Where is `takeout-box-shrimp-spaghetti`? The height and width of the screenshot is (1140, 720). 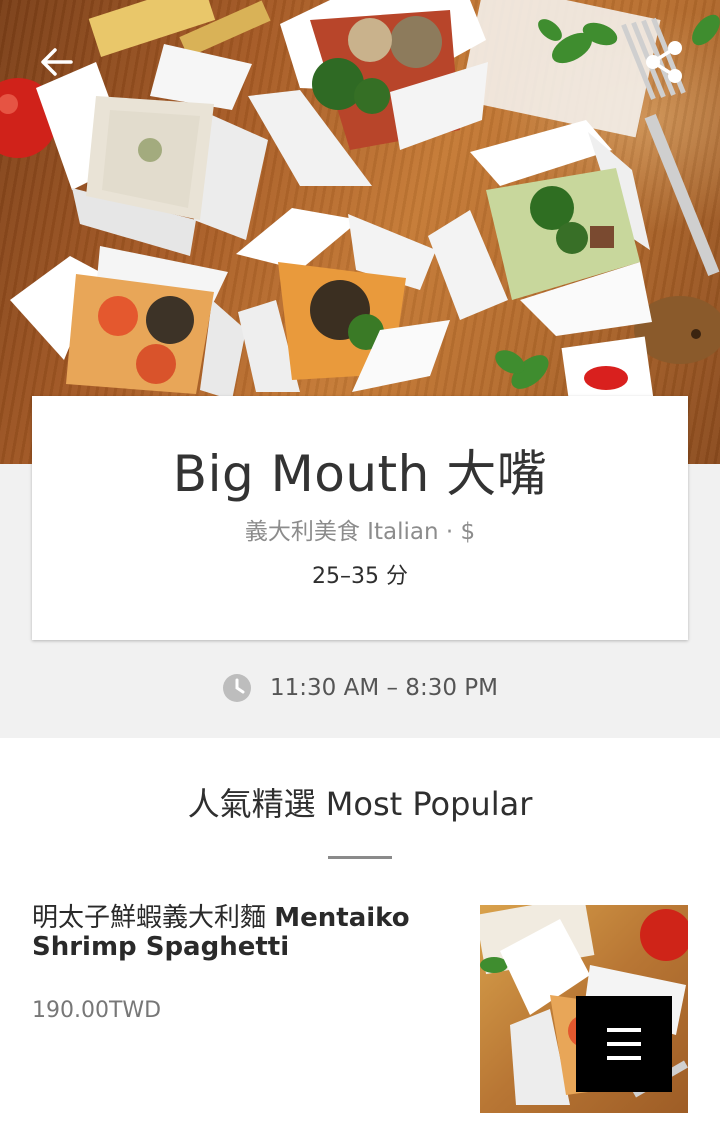
takeout-box-shrimp-spaghetti is located at coordinates (128, 323).